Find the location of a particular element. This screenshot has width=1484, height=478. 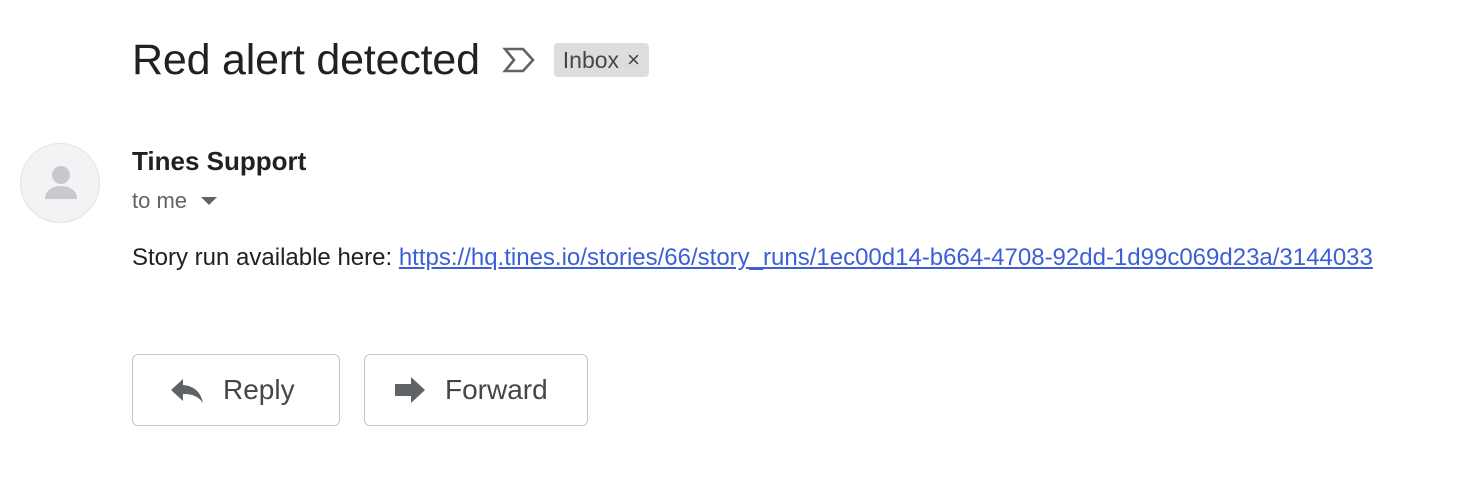

sender-name: Tines Support is located at coordinates (219, 161).